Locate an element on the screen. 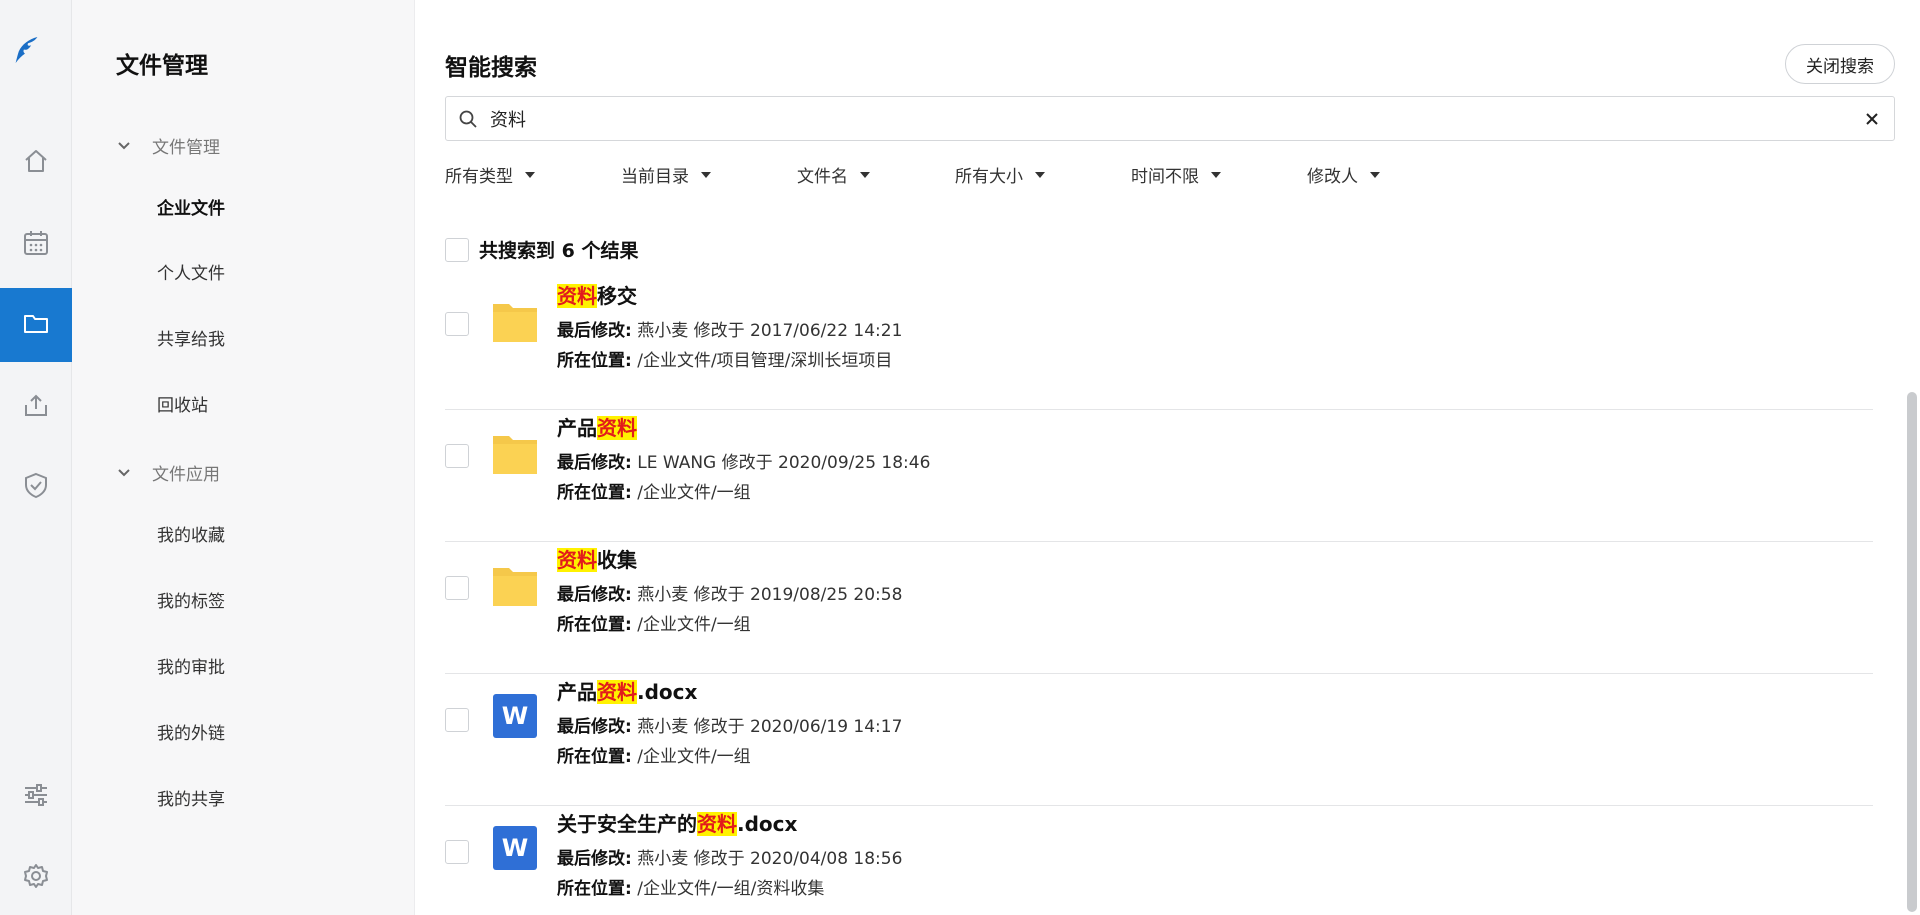 This screenshot has width=1920, height=915. filter-directory: 当前目录 is located at coordinates (666, 174).